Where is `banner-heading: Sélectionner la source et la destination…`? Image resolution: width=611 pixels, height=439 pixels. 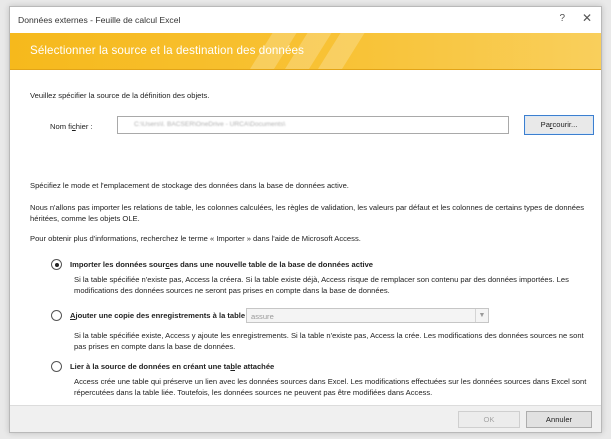 banner-heading: Sélectionner la source et la destination… is located at coordinates (167, 50).